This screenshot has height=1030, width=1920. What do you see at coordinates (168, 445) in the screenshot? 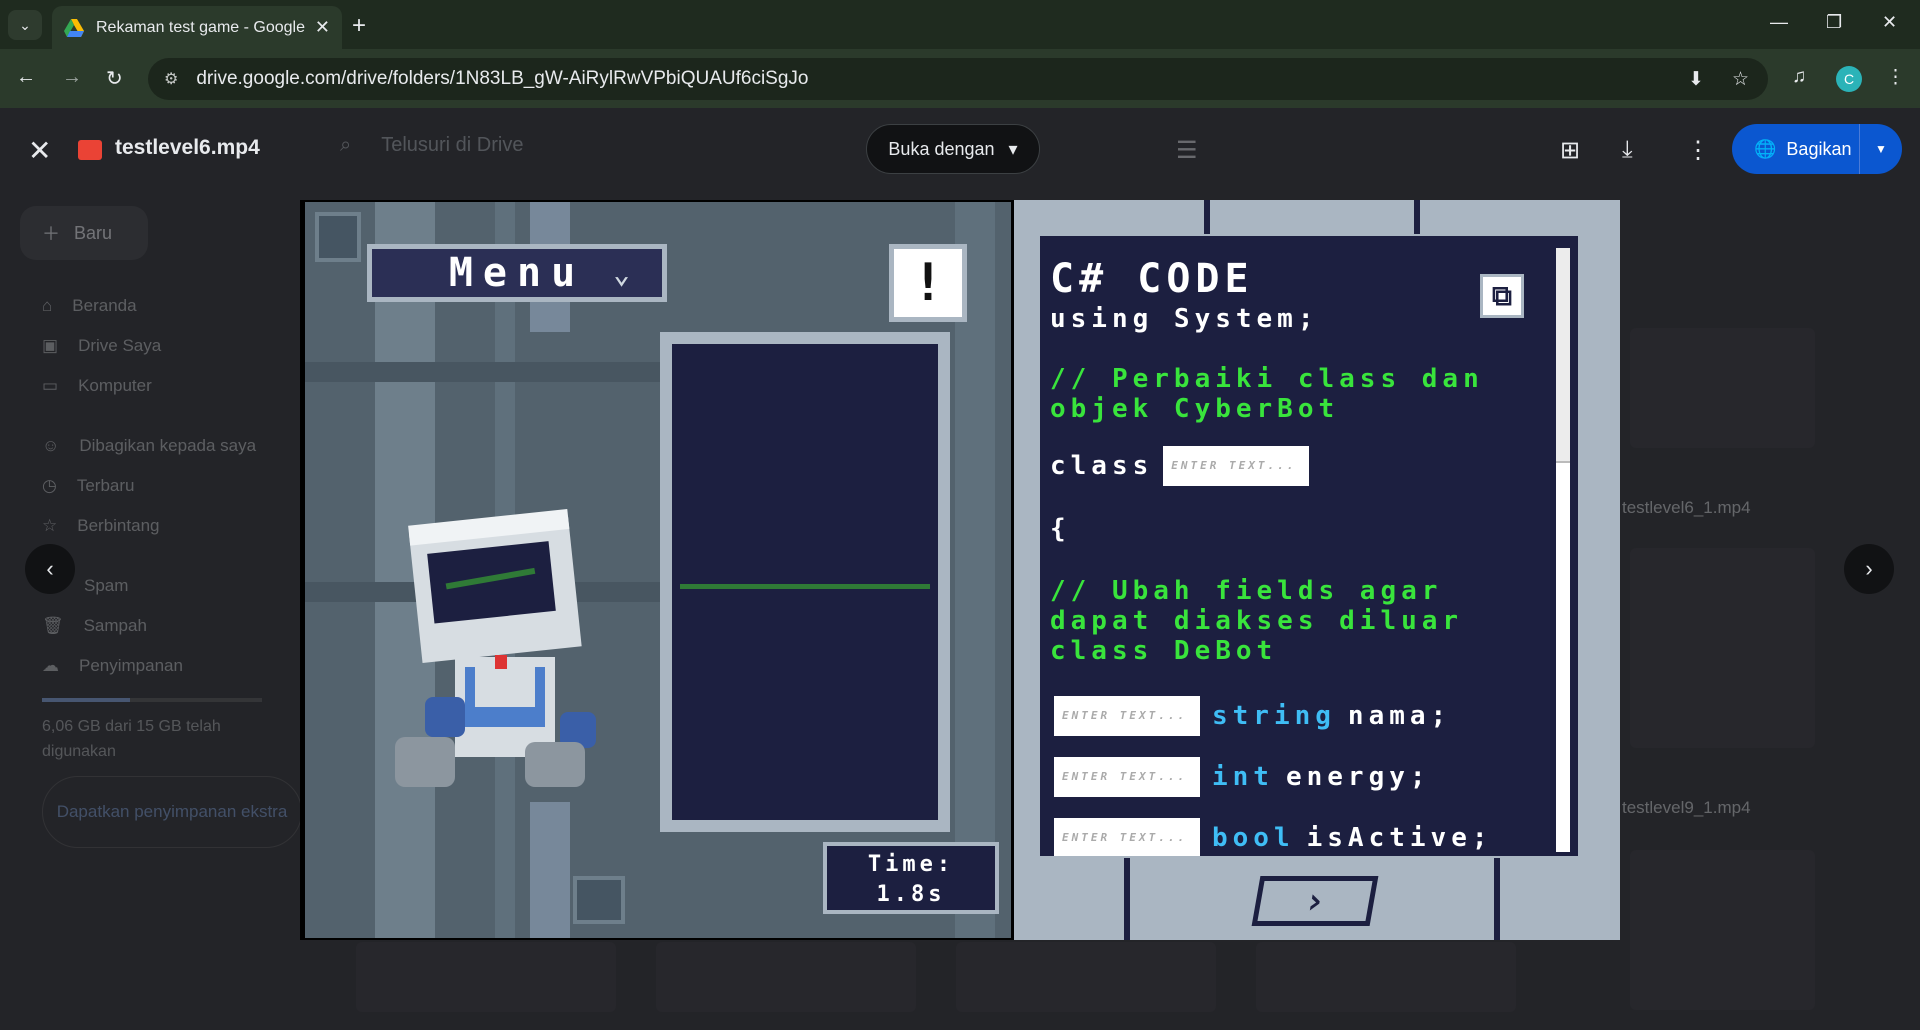
I see `sidebar-item-label: Dibagikan kepada saya` at bounding box center [168, 445].